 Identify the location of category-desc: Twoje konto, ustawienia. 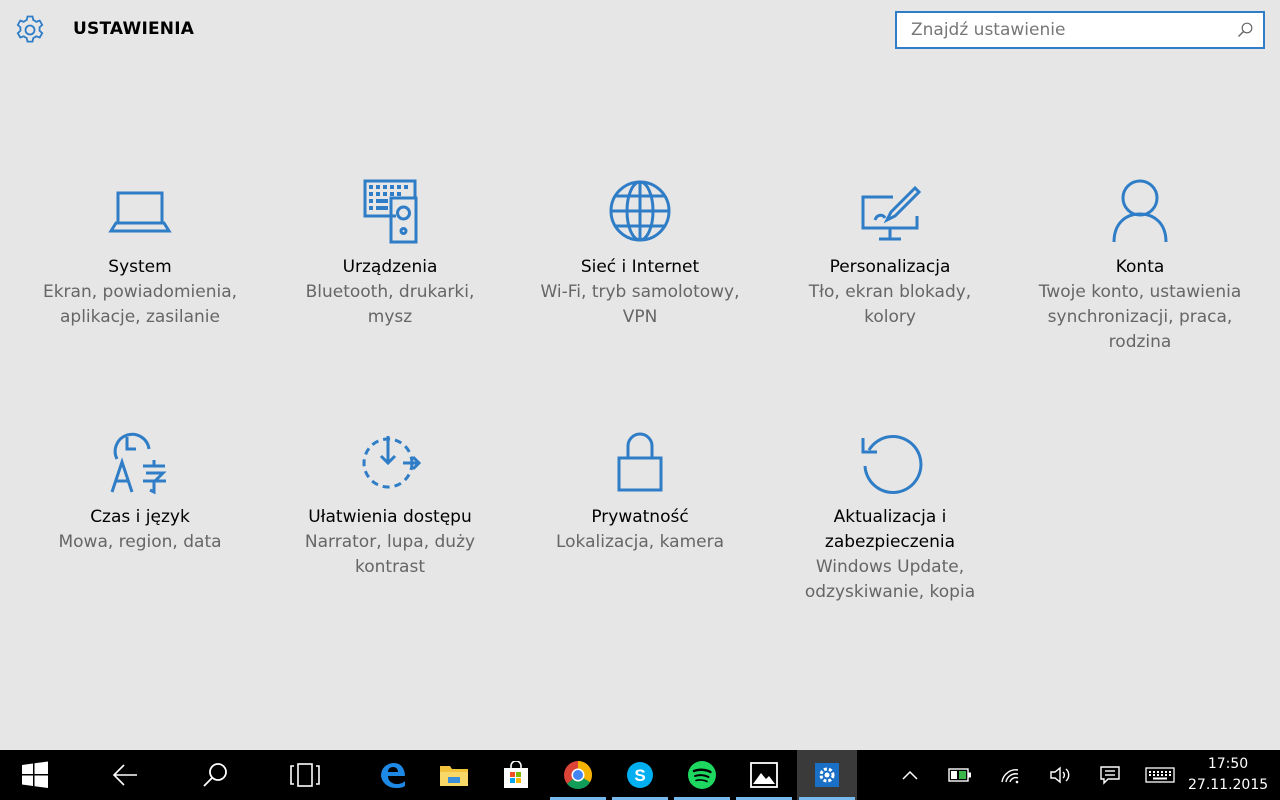
(1140, 292).